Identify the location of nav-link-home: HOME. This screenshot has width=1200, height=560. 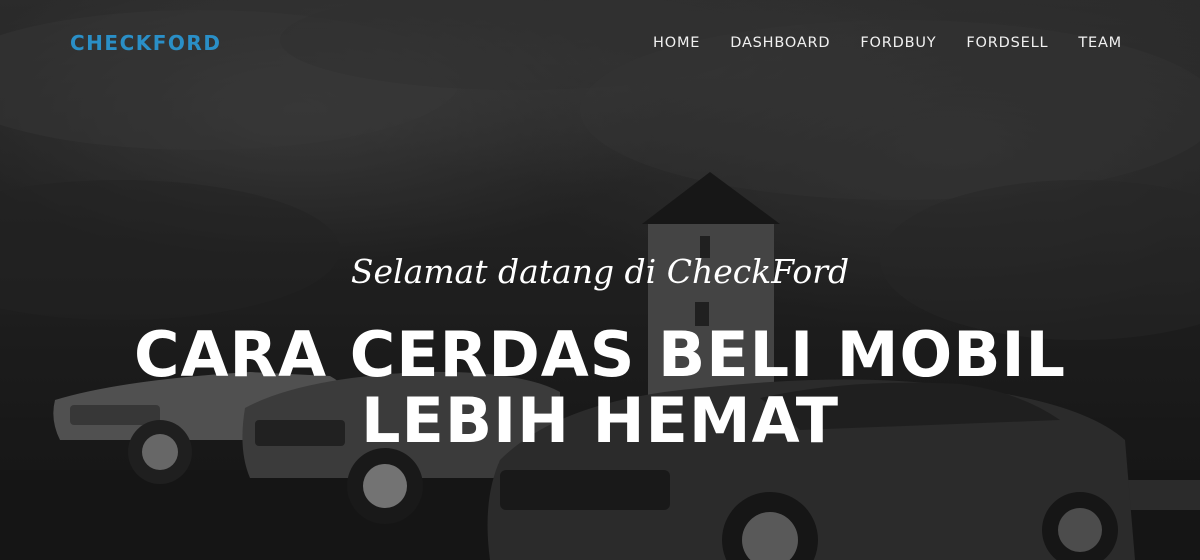
(676, 43).